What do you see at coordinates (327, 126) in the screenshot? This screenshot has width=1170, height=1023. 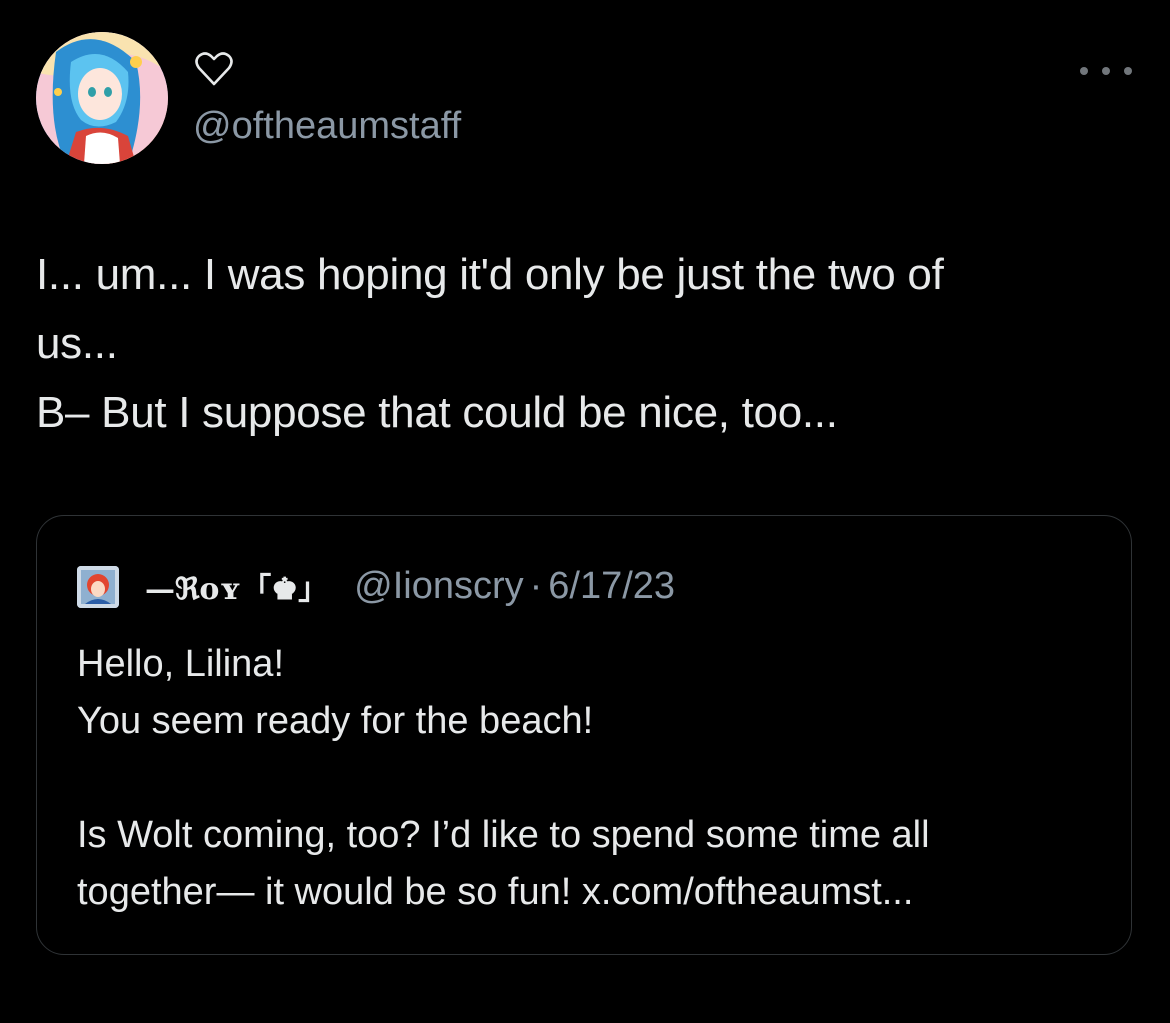 I see `author-handle: @oftheaumstaff` at bounding box center [327, 126].